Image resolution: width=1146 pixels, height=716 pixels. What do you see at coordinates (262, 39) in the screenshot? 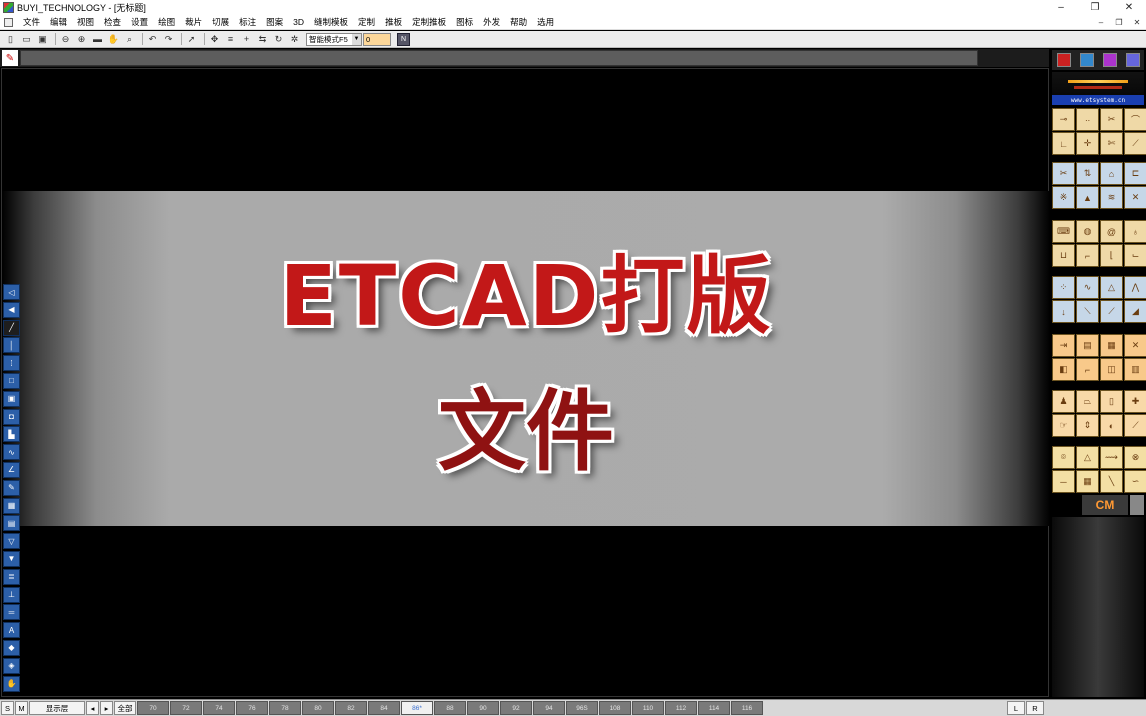
I see `mirror-icon: ⇆` at bounding box center [262, 39].